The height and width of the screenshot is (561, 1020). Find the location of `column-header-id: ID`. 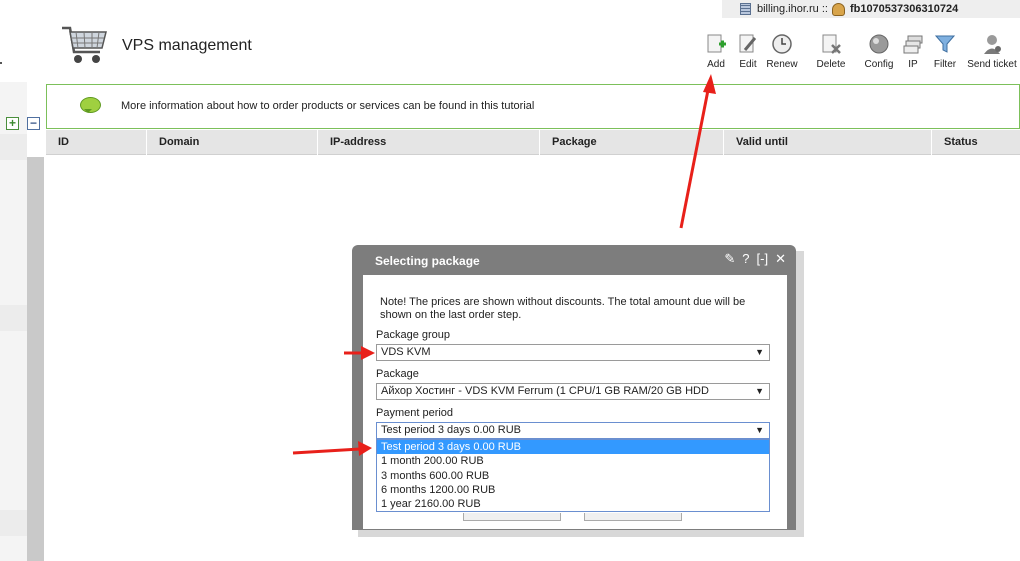

column-header-id: ID is located at coordinates (96, 142).